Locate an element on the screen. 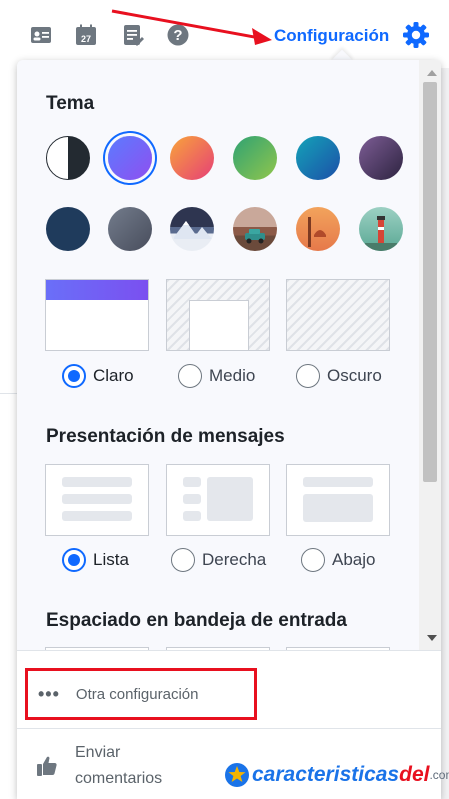 The height and width of the screenshot is (799, 449). theme-swatch-desert-scene is located at coordinates (318, 229).